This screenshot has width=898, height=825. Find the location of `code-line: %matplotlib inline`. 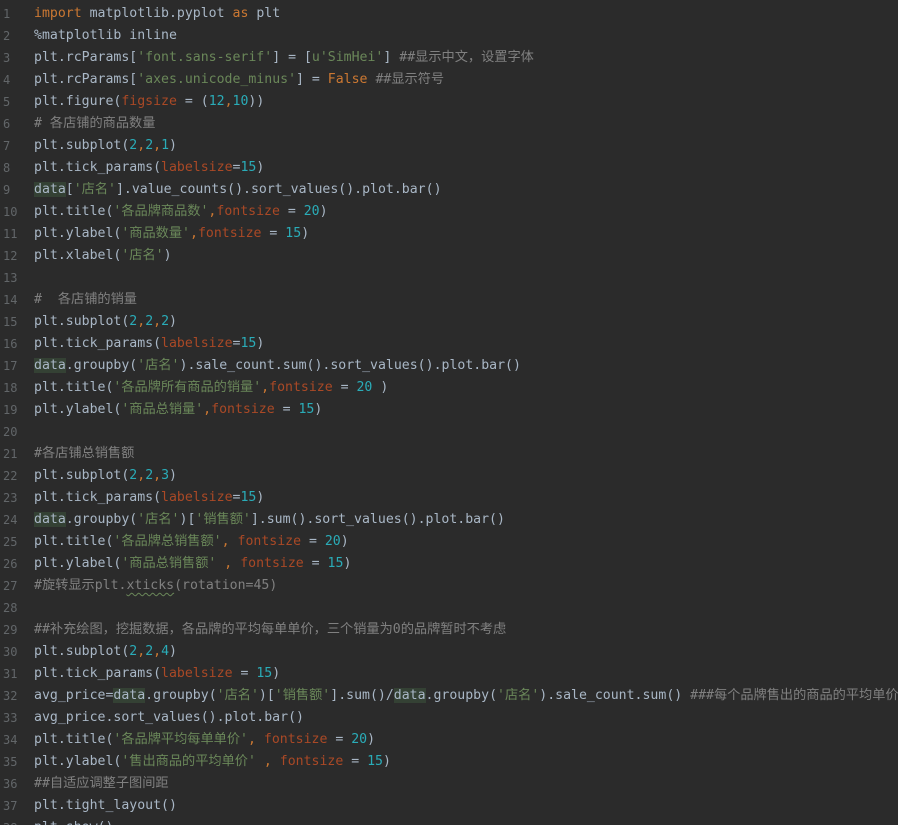

code-line: %matplotlib inline is located at coordinates (466, 36).